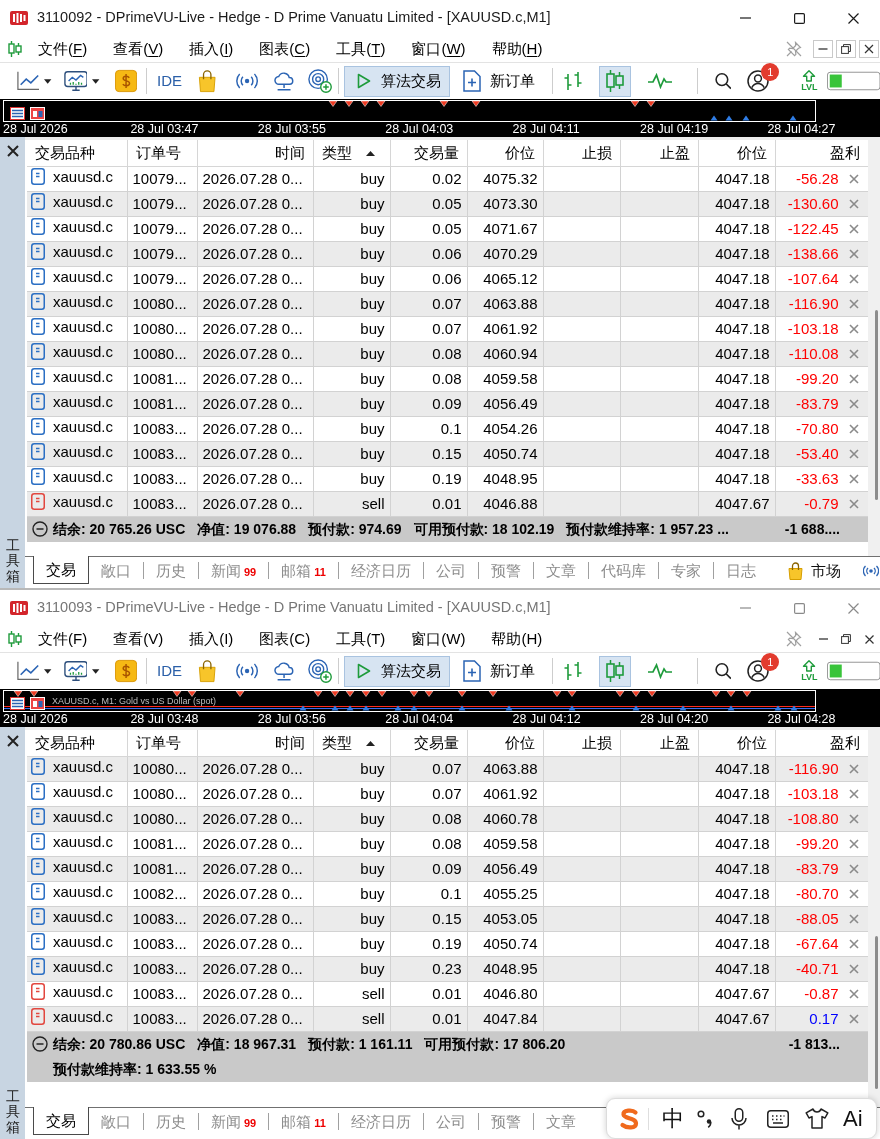 The height and width of the screenshot is (1139, 880). I want to click on table-row: xauusd.c 10079... 2026.07.28 0... buy 0.05 4073.30 4047.18 -130.60, so click(447, 203).